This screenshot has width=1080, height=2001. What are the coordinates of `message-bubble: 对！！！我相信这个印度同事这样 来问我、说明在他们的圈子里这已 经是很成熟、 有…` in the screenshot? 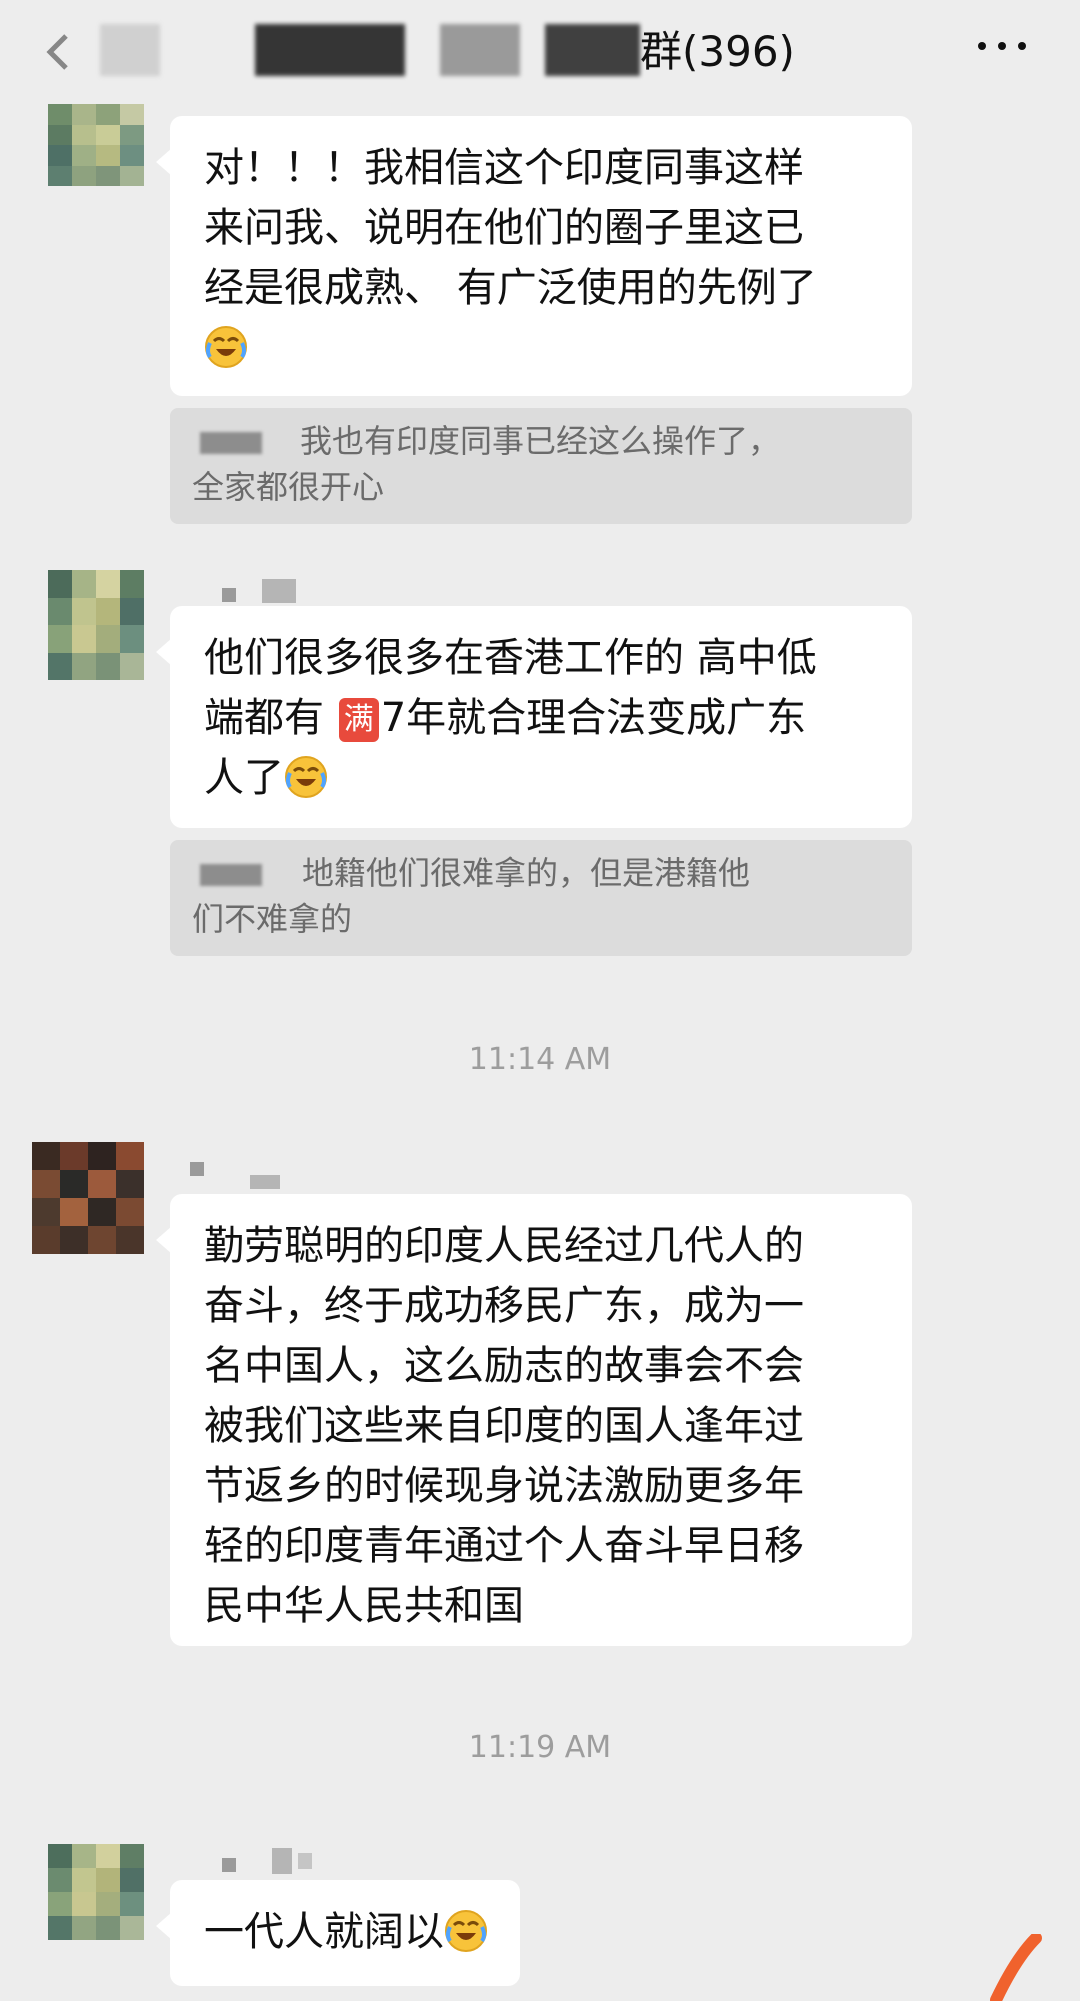 It's located at (534, 256).